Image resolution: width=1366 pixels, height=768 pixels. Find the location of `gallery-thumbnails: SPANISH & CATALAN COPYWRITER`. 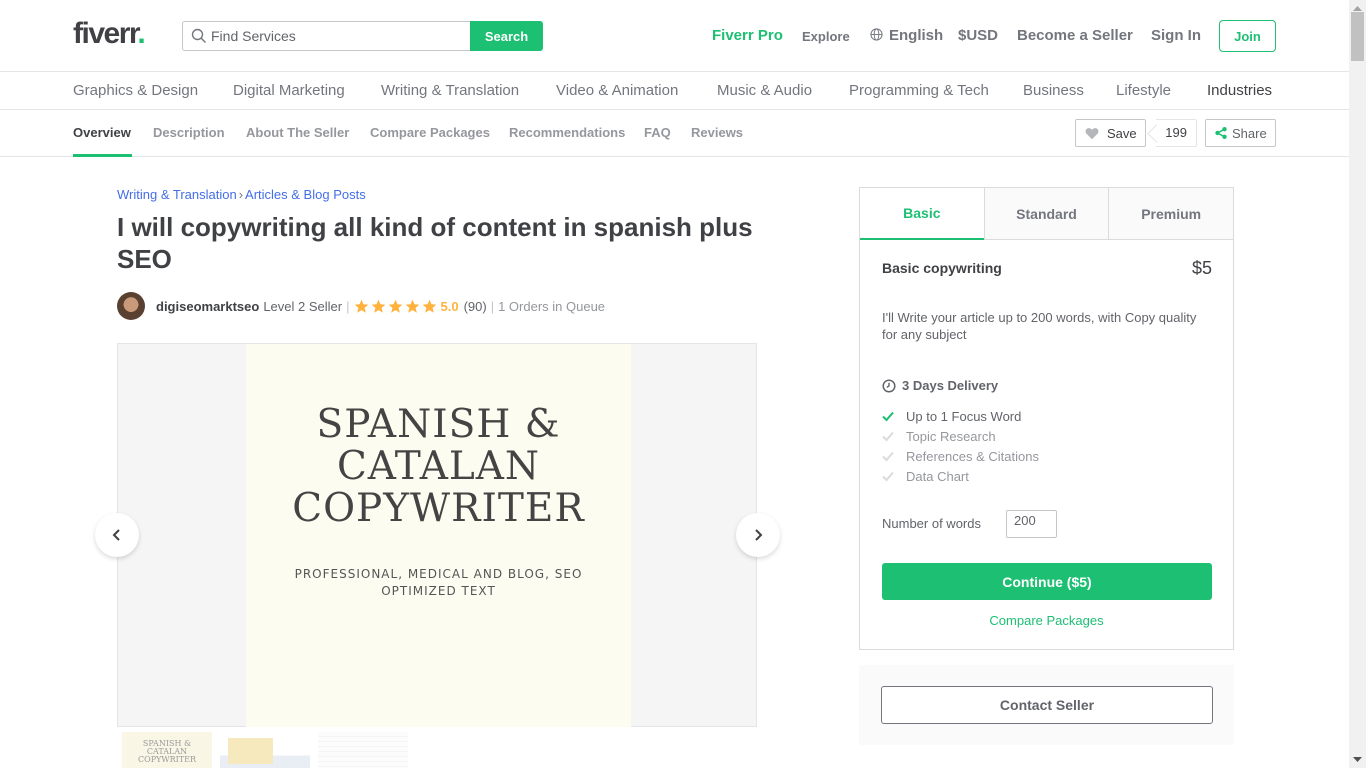

gallery-thumbnails: SPANISH & CATALAN COPYWRITER is located at coordinates (265, 750).